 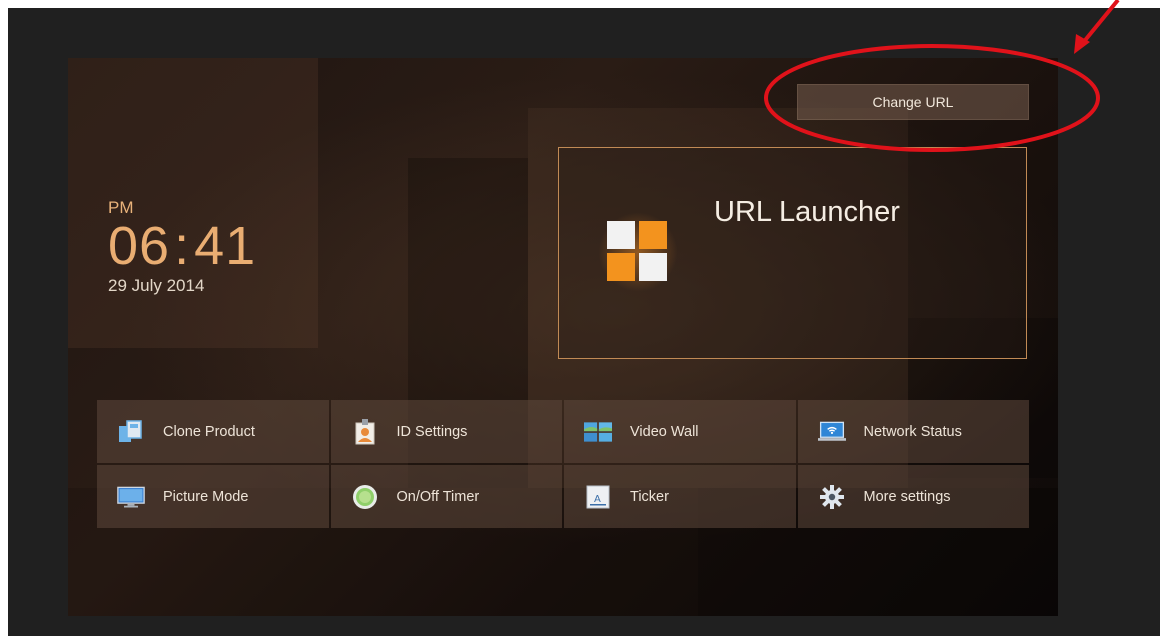 I want to click on svg-text: A, so click(x=597, y=499).